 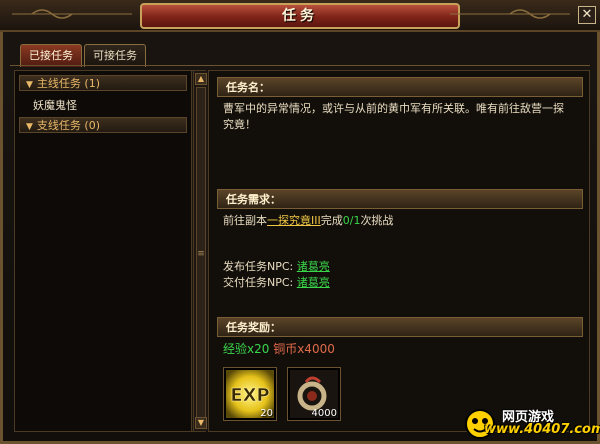 What do you see at coordinates (58, 83) in the screenshot?
I see `category-label: 主线任务` at bounding box center [58, 83].